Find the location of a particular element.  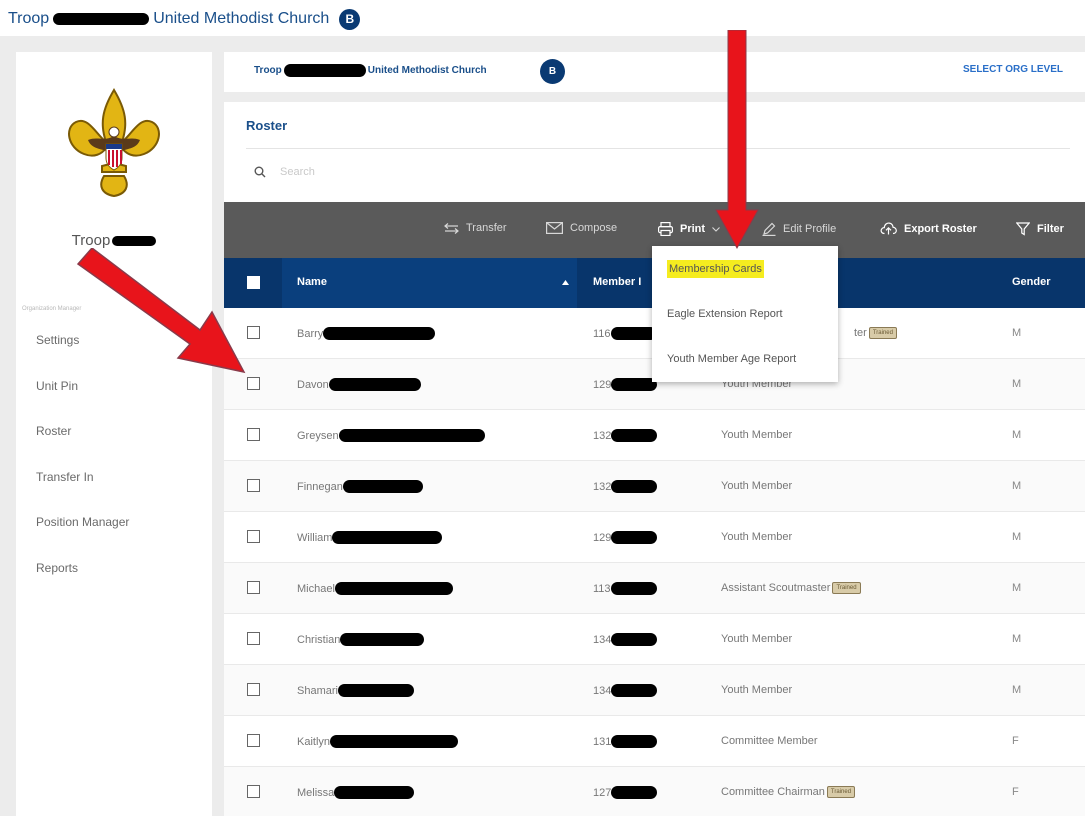

member-name: Kaitlyn is located at coordinates (378, 741).